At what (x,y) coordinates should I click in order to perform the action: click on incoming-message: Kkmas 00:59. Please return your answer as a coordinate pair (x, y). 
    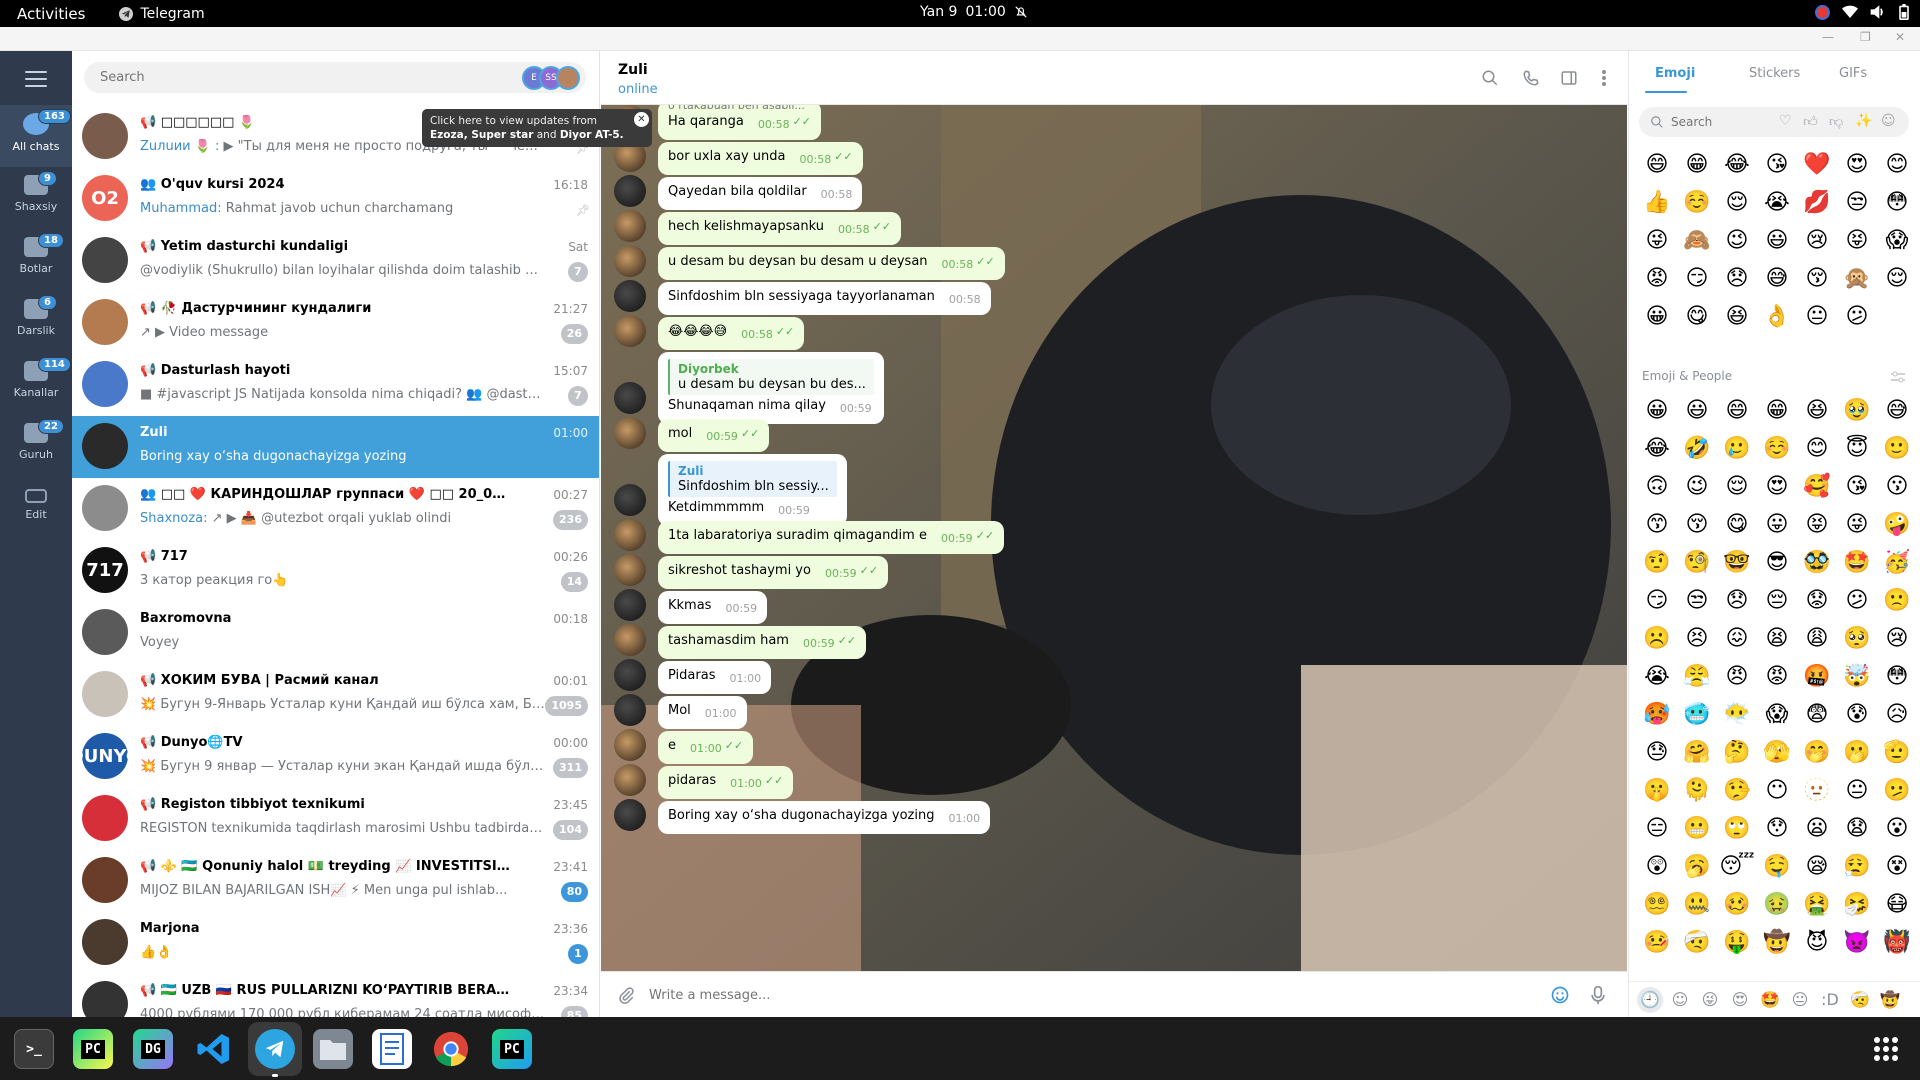
    Looking at the image, I should click on (713, 607).